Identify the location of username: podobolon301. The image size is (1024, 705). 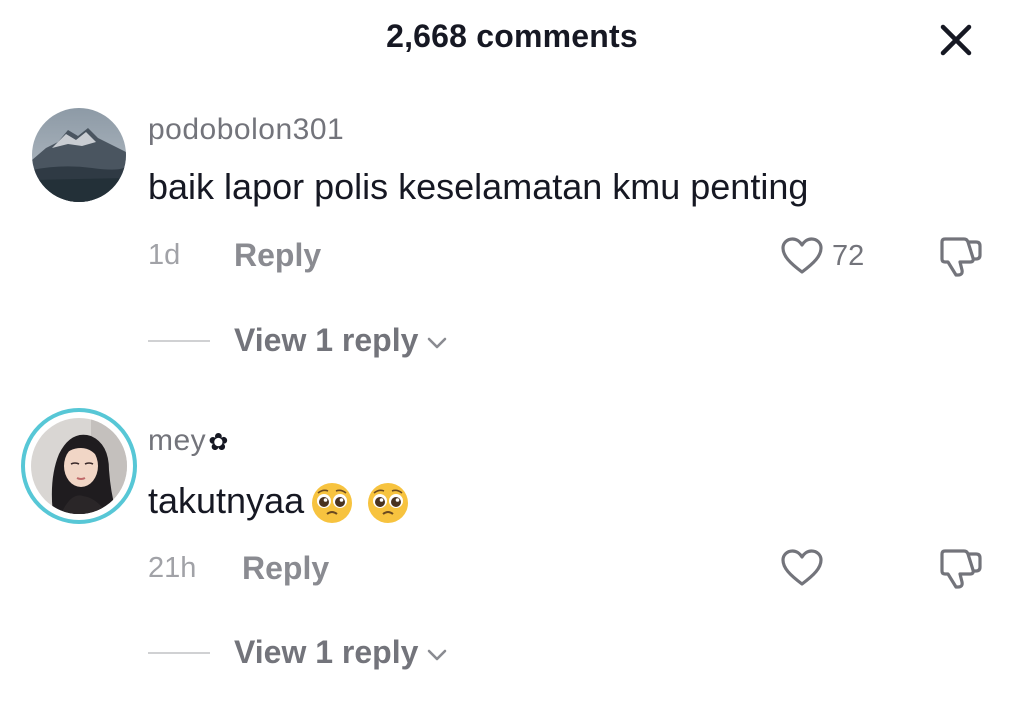
(246, 130).